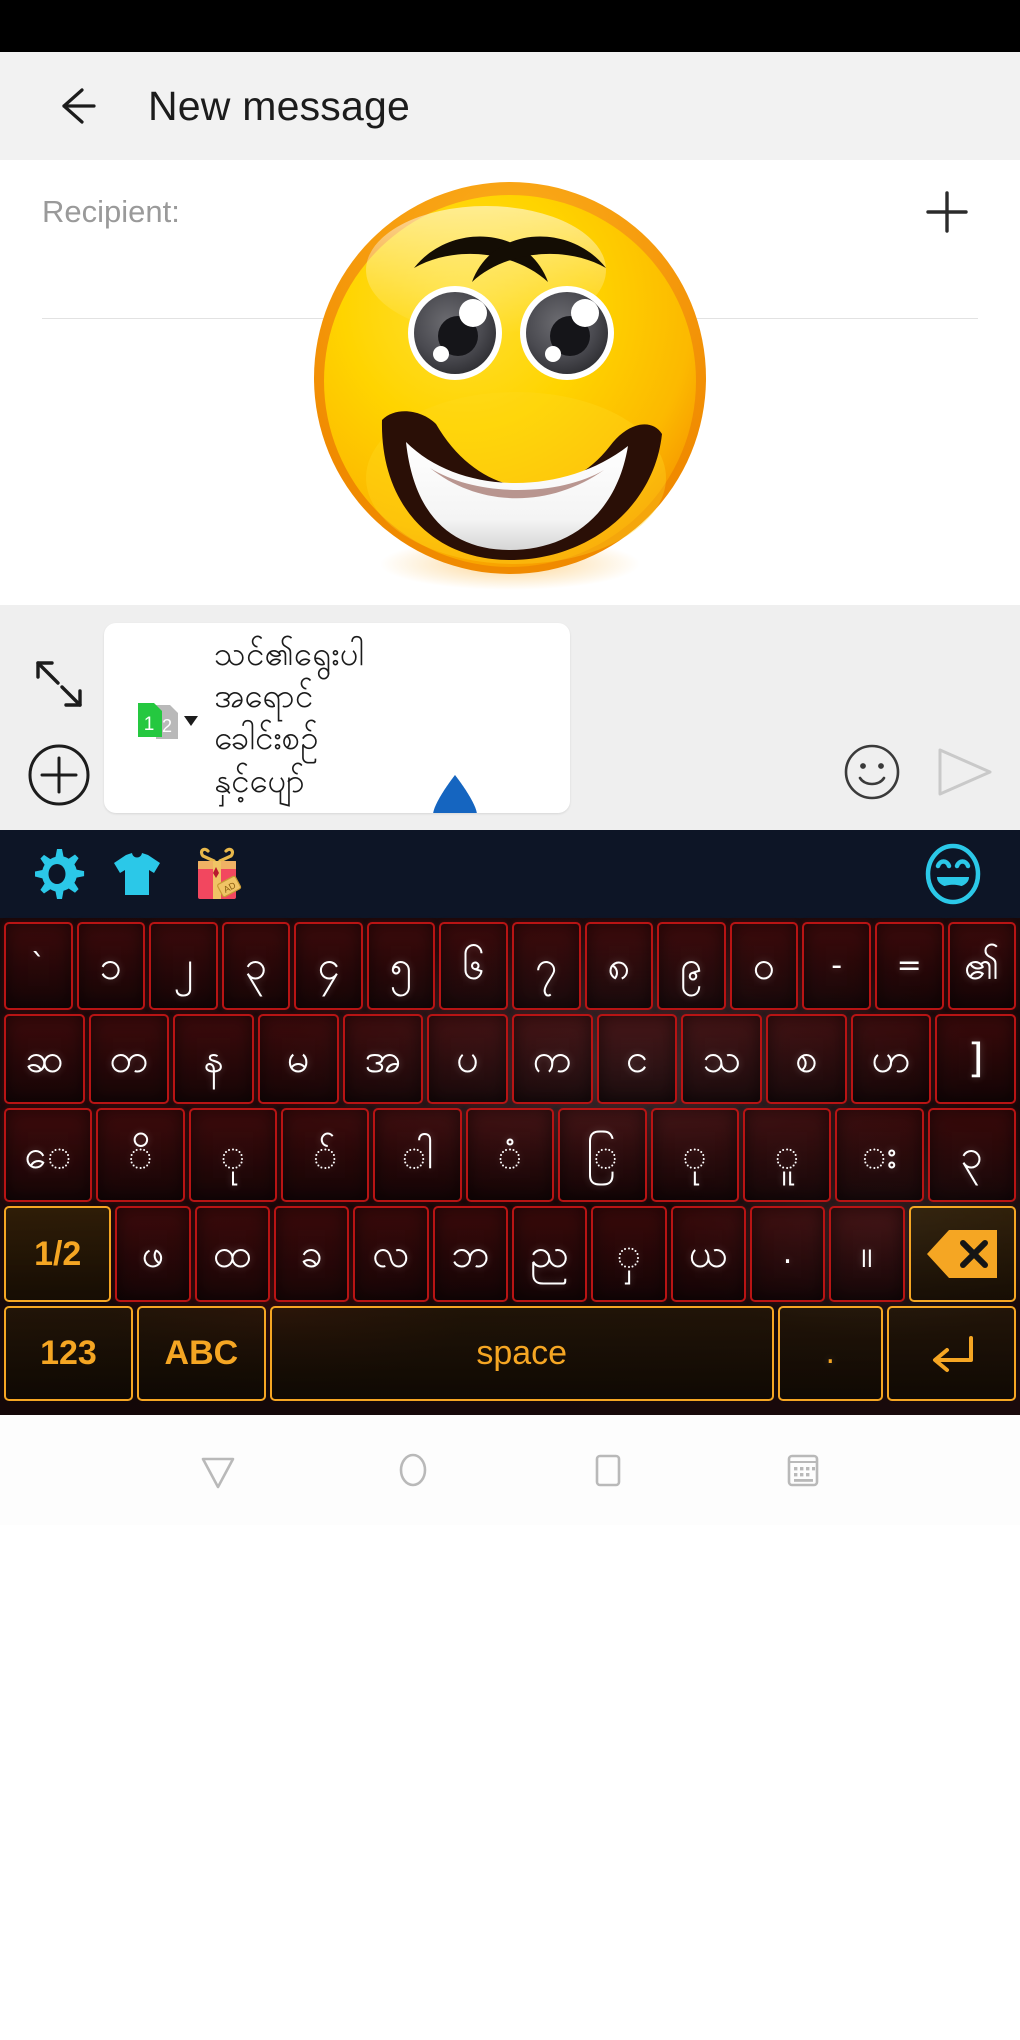 This screenshot has width=1020, height=2040. Describe the element at coordinates (58, 1254) in the screenshot. I see `key-1/2: 1/2` at that location.